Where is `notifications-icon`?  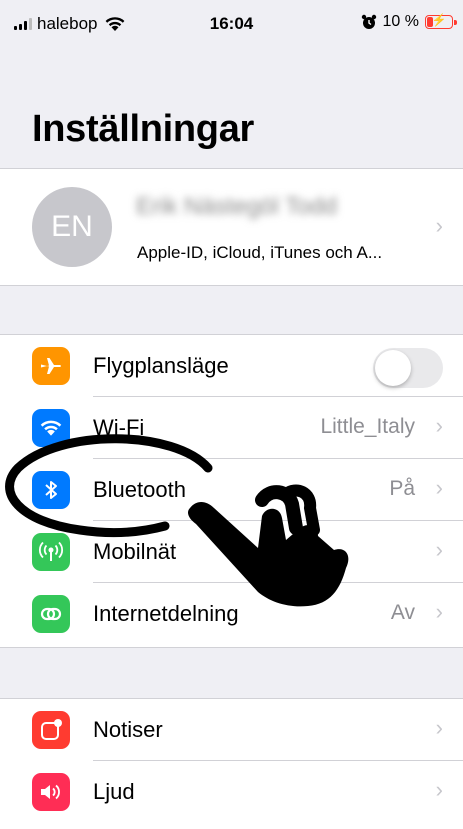 notifications-icon is located at coordinates (51, 730).